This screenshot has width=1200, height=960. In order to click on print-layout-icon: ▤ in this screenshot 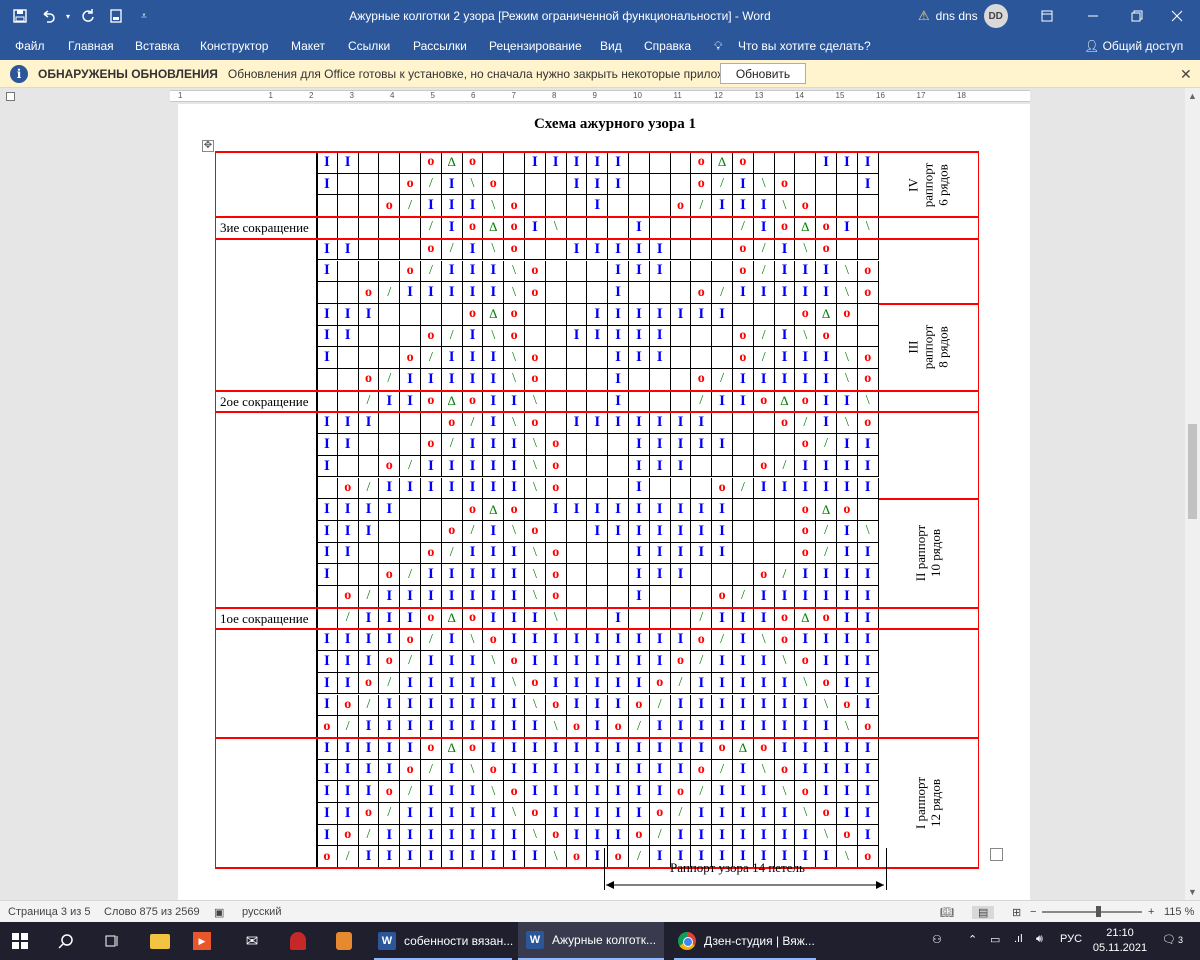, I will do `click(983, 912)`.